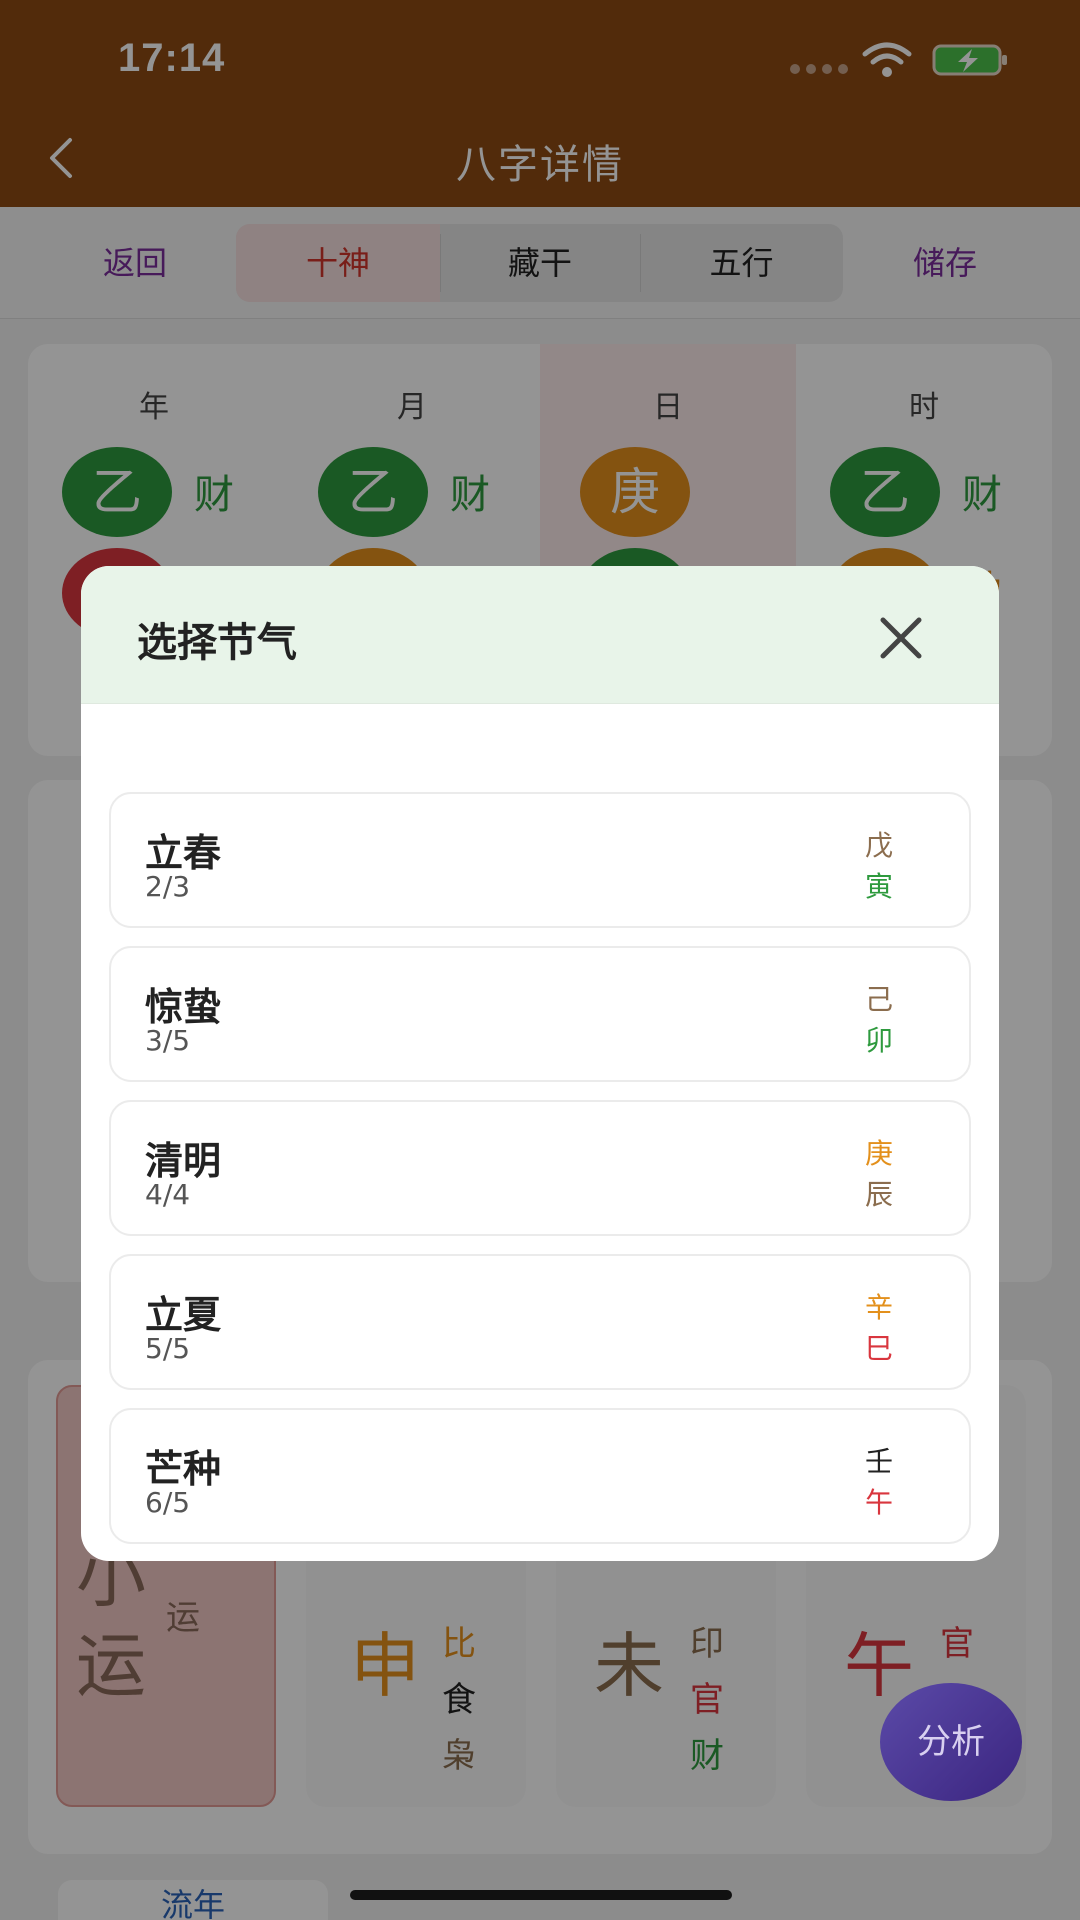 This screenshot has height=1920, width=1080. Describe the element at coordinates (879, 1461) in the screenshot. I see `term-stem: 壬` at that location.